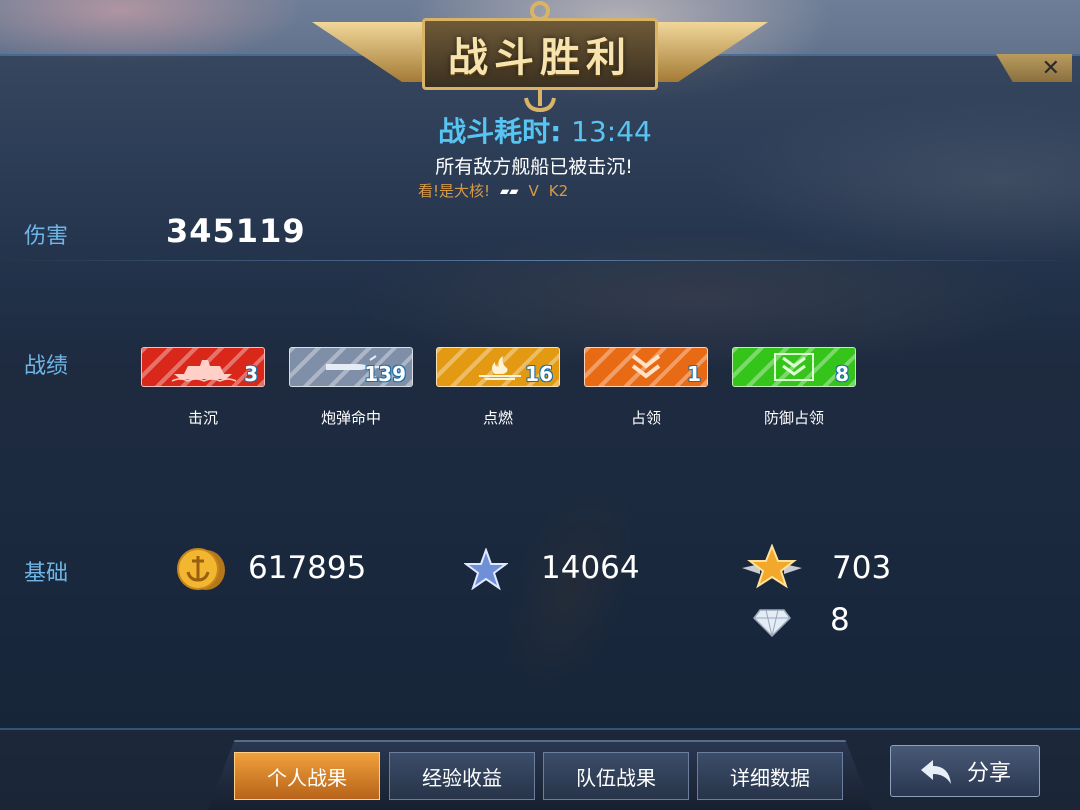 This screenshot has height=810, width=1080. What do you see at coordinates (694, 374) in the screenshot?
I see `badge-count: 1` at bounding box center [694, 374].